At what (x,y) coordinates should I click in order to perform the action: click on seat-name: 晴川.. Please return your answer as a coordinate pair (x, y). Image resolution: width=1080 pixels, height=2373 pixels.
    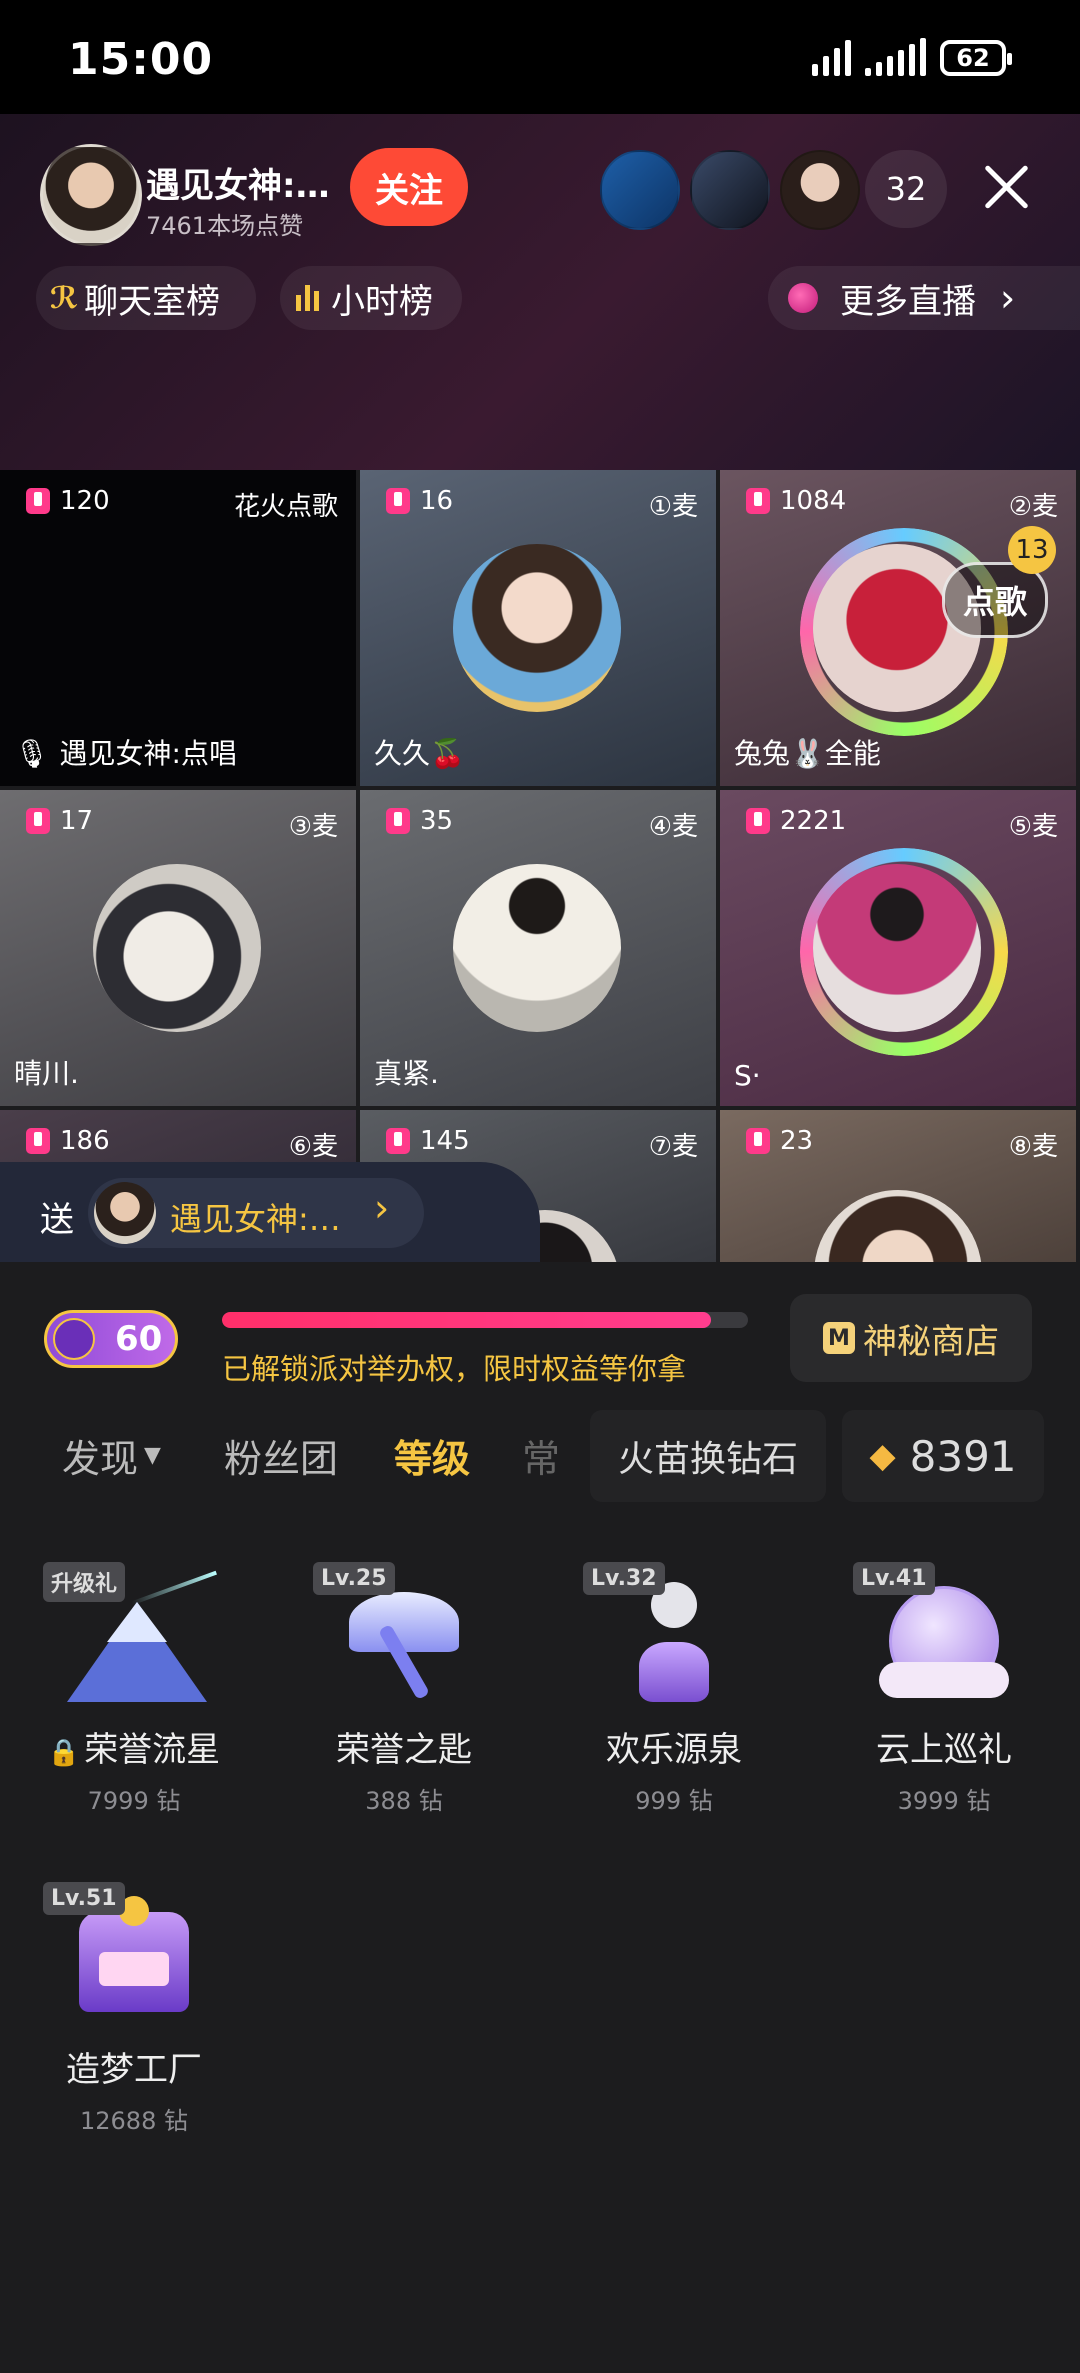
    Looking at the image, I should click on (46, 1073).